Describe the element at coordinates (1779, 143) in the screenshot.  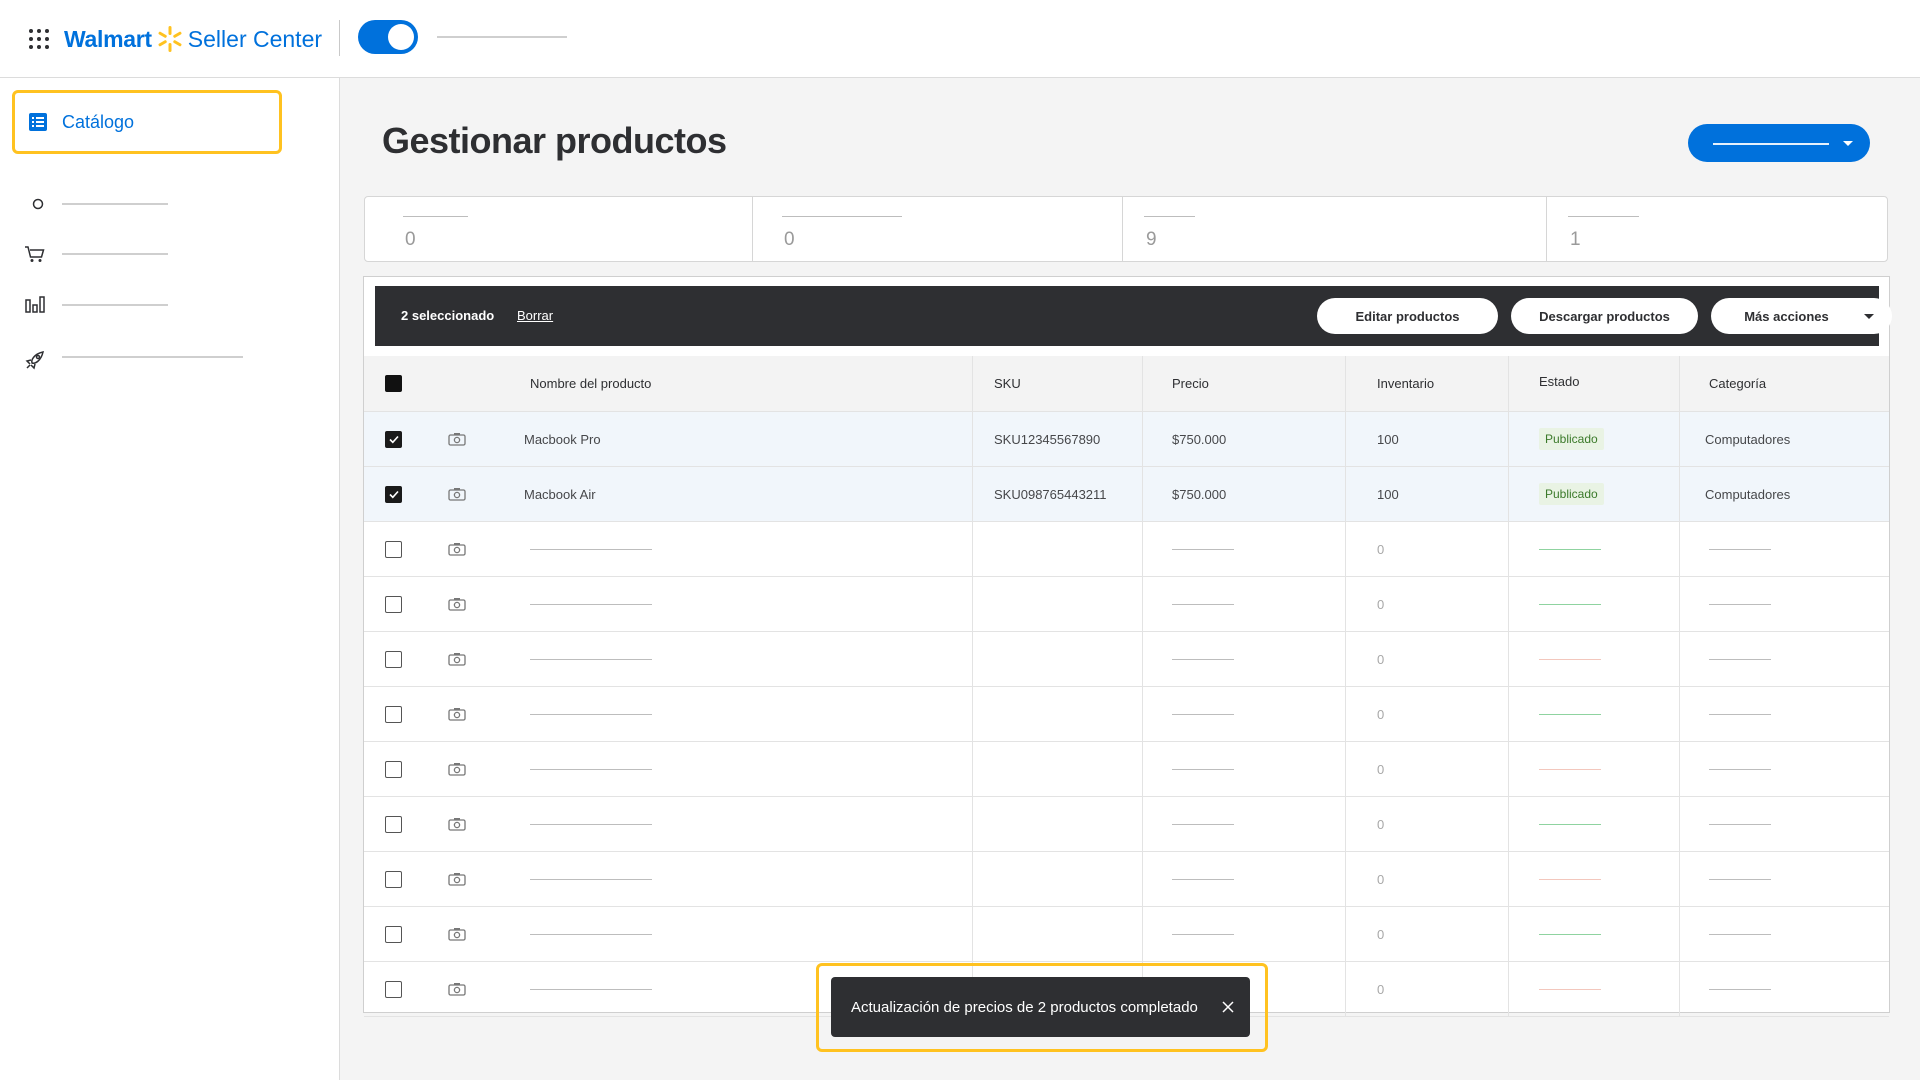
I see `primary-dropdown-button` at that location.